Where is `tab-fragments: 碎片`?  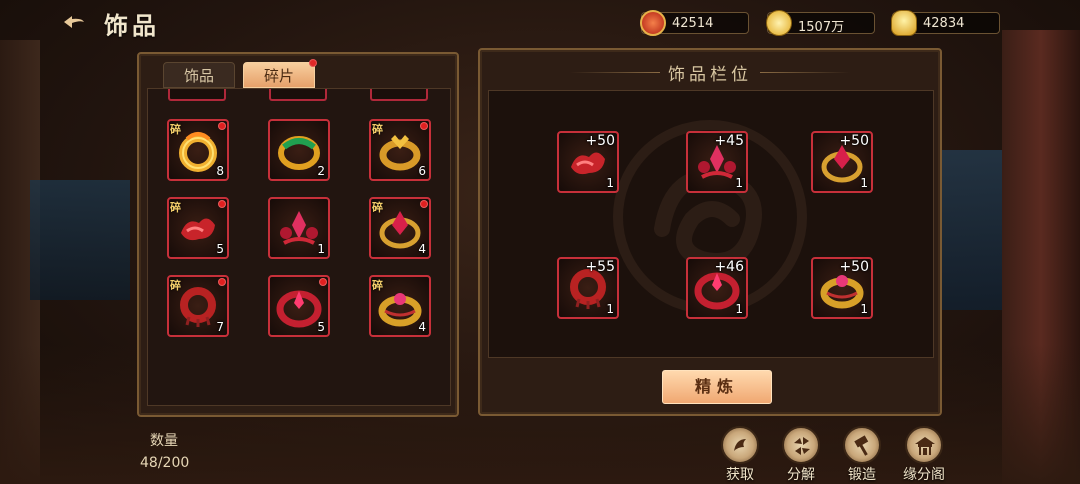
tab-fragments: 碎片 is located at coordinates (280, 73).